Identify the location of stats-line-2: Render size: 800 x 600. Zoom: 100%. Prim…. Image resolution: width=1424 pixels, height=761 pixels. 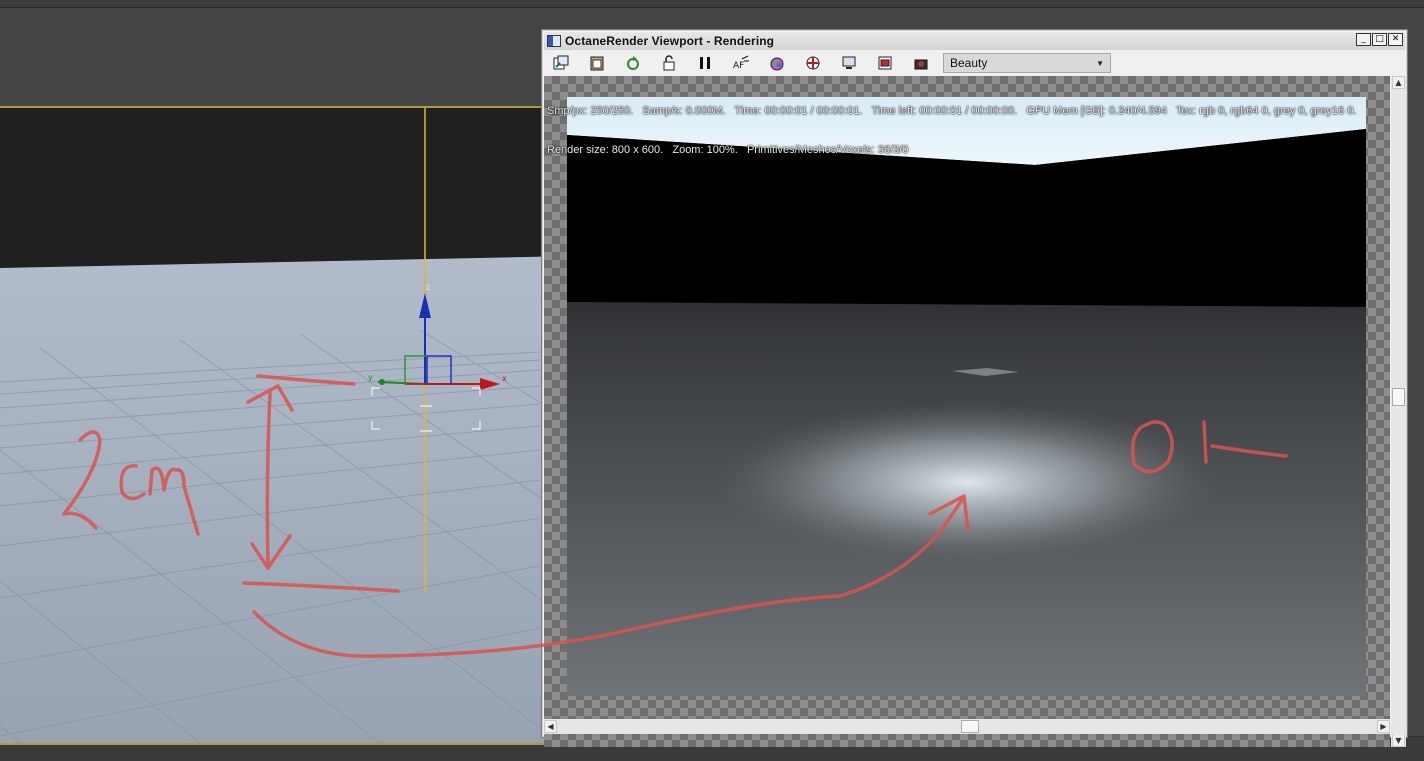
(728, 150).